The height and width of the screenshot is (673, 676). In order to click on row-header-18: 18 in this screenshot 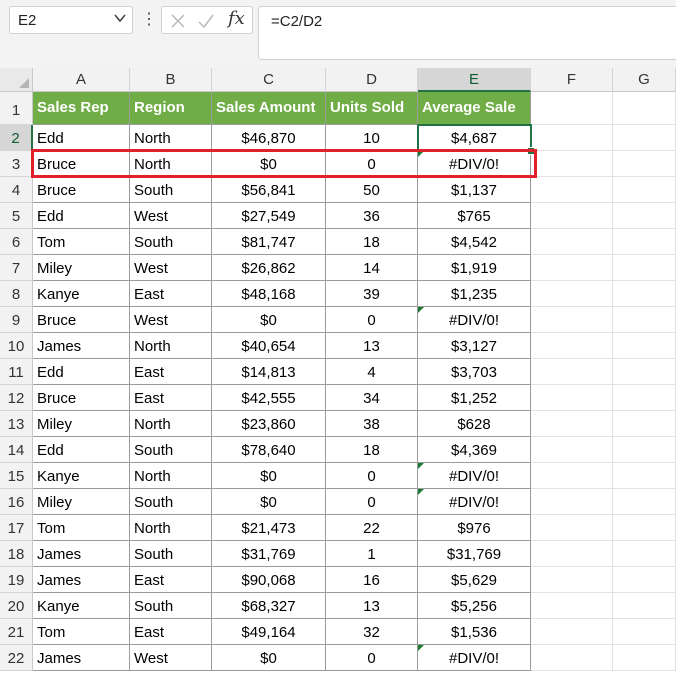, I will do `click(16, 554)`.